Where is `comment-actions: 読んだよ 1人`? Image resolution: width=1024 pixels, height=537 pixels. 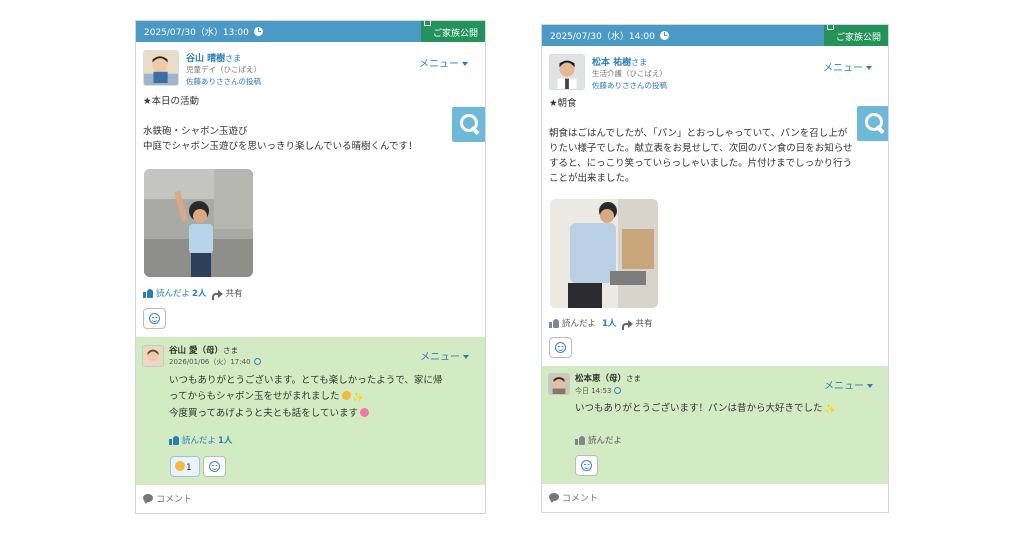
comment-actions: 読んだよ 1人 is located at coordinates (203, 440).